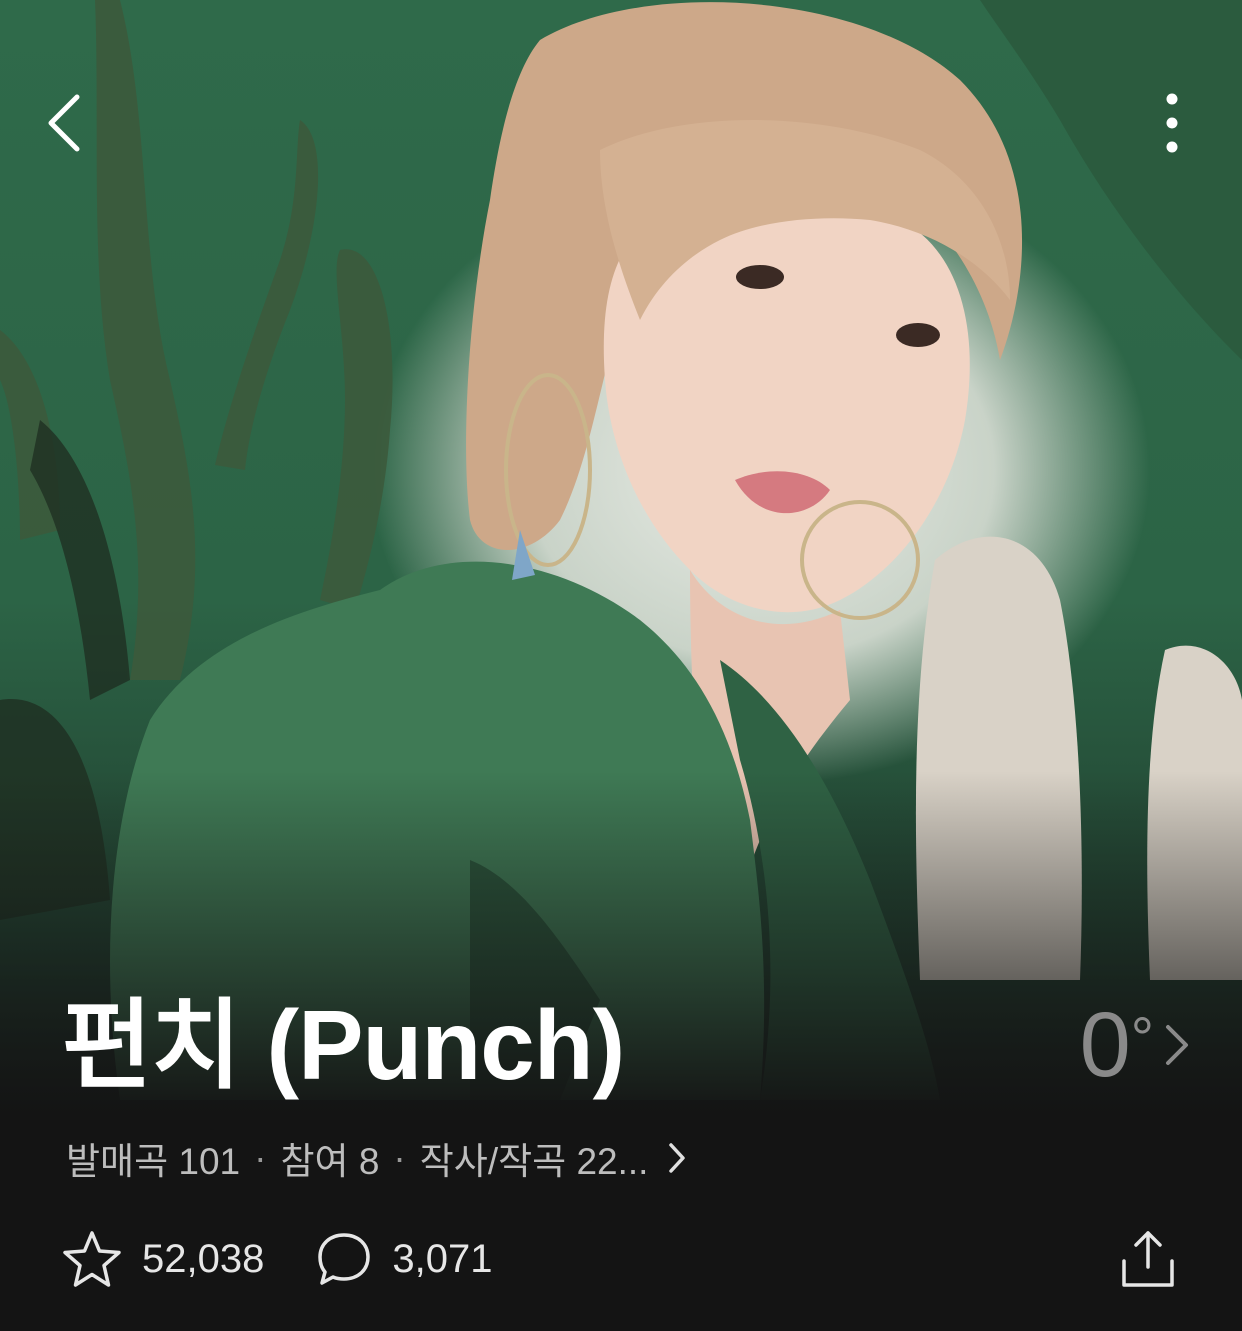 The image size is (1242, 1331). What do you see at coordinates (442, 1258) in the screenshot?
I see `comment-count: 3,071` at bounding box center [442, 1258].